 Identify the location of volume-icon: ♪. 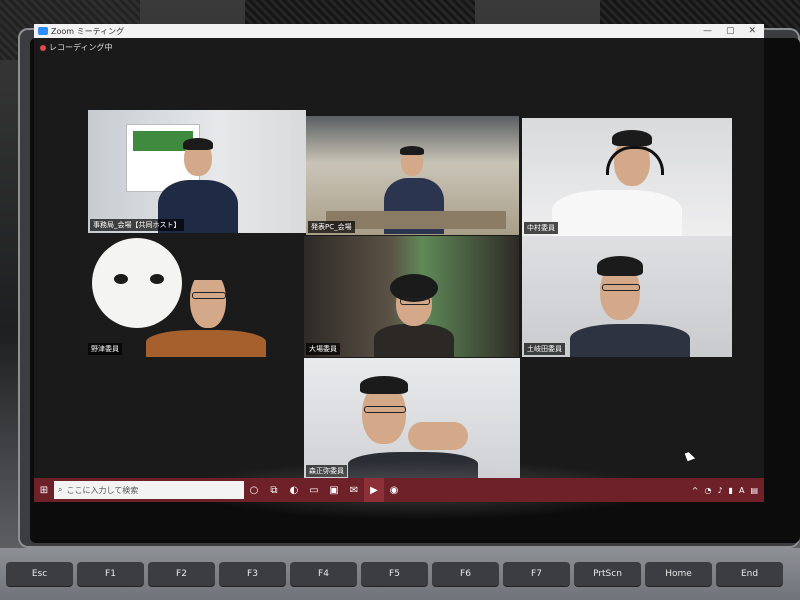
(719, 490).